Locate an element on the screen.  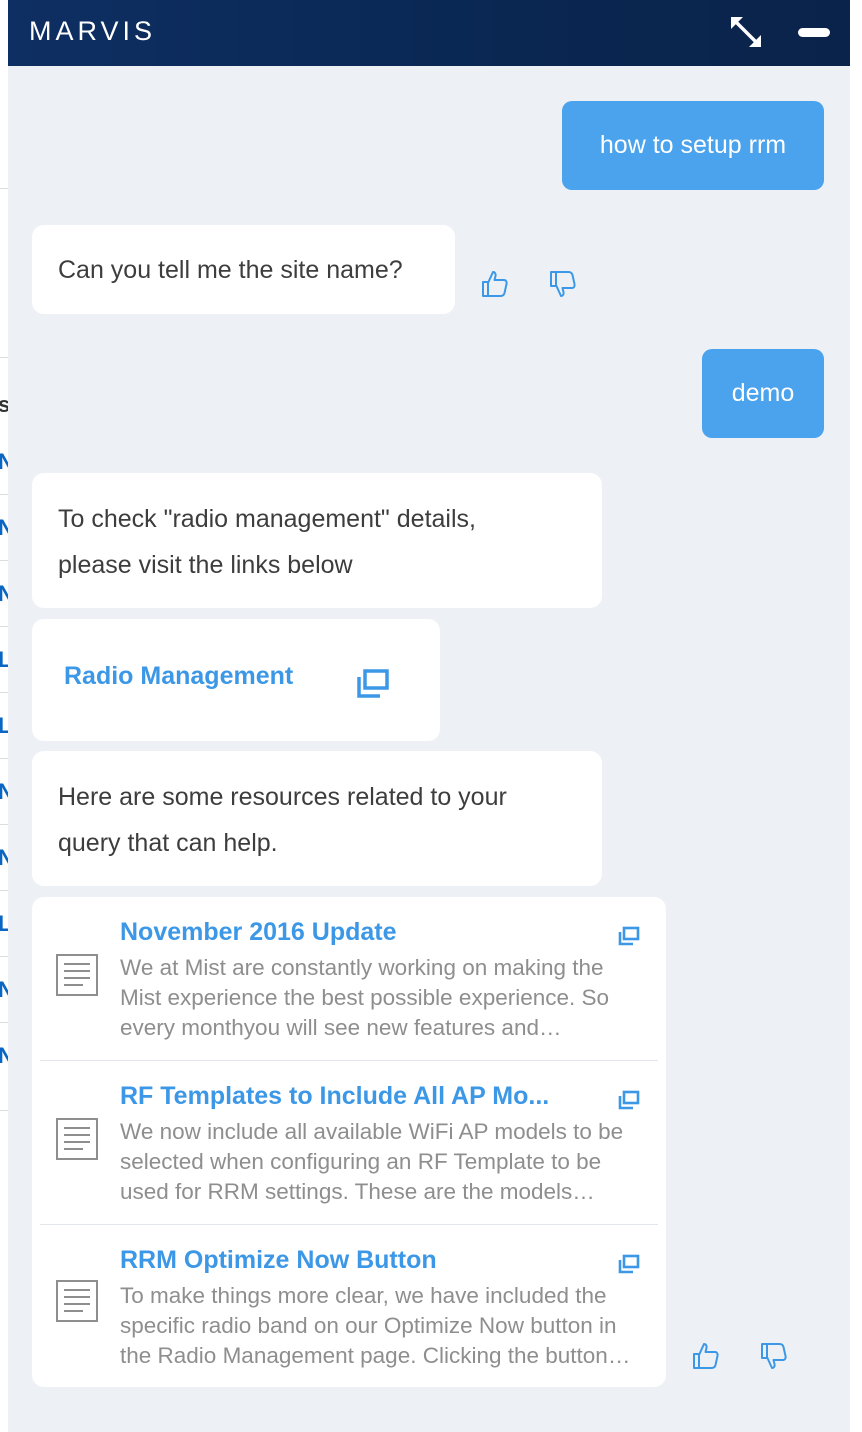
minimize-icon is located at coordinates (814, 32).